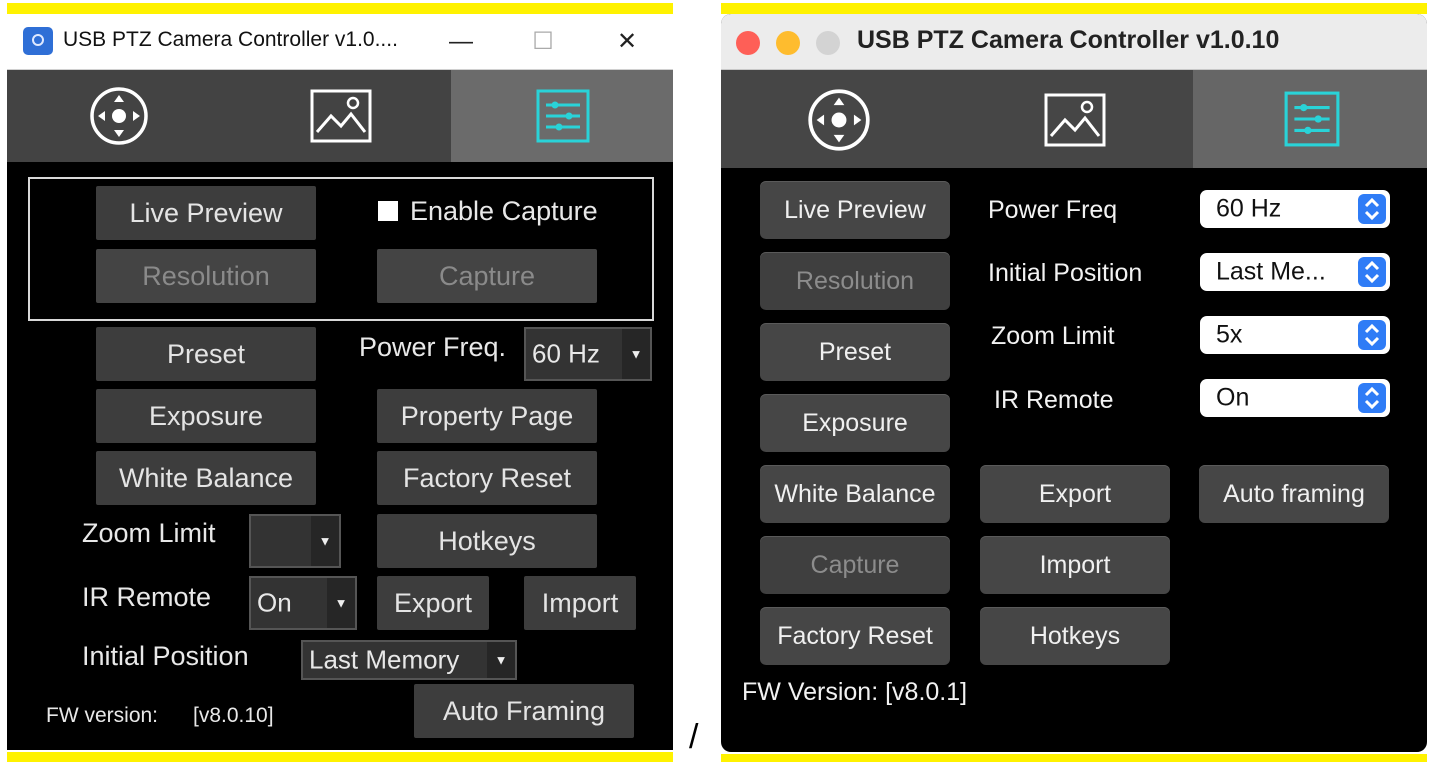  What do you see at coordinates (788, 43) in the screenshot?
I see `minimize-button` at bounding box center [788, 43].